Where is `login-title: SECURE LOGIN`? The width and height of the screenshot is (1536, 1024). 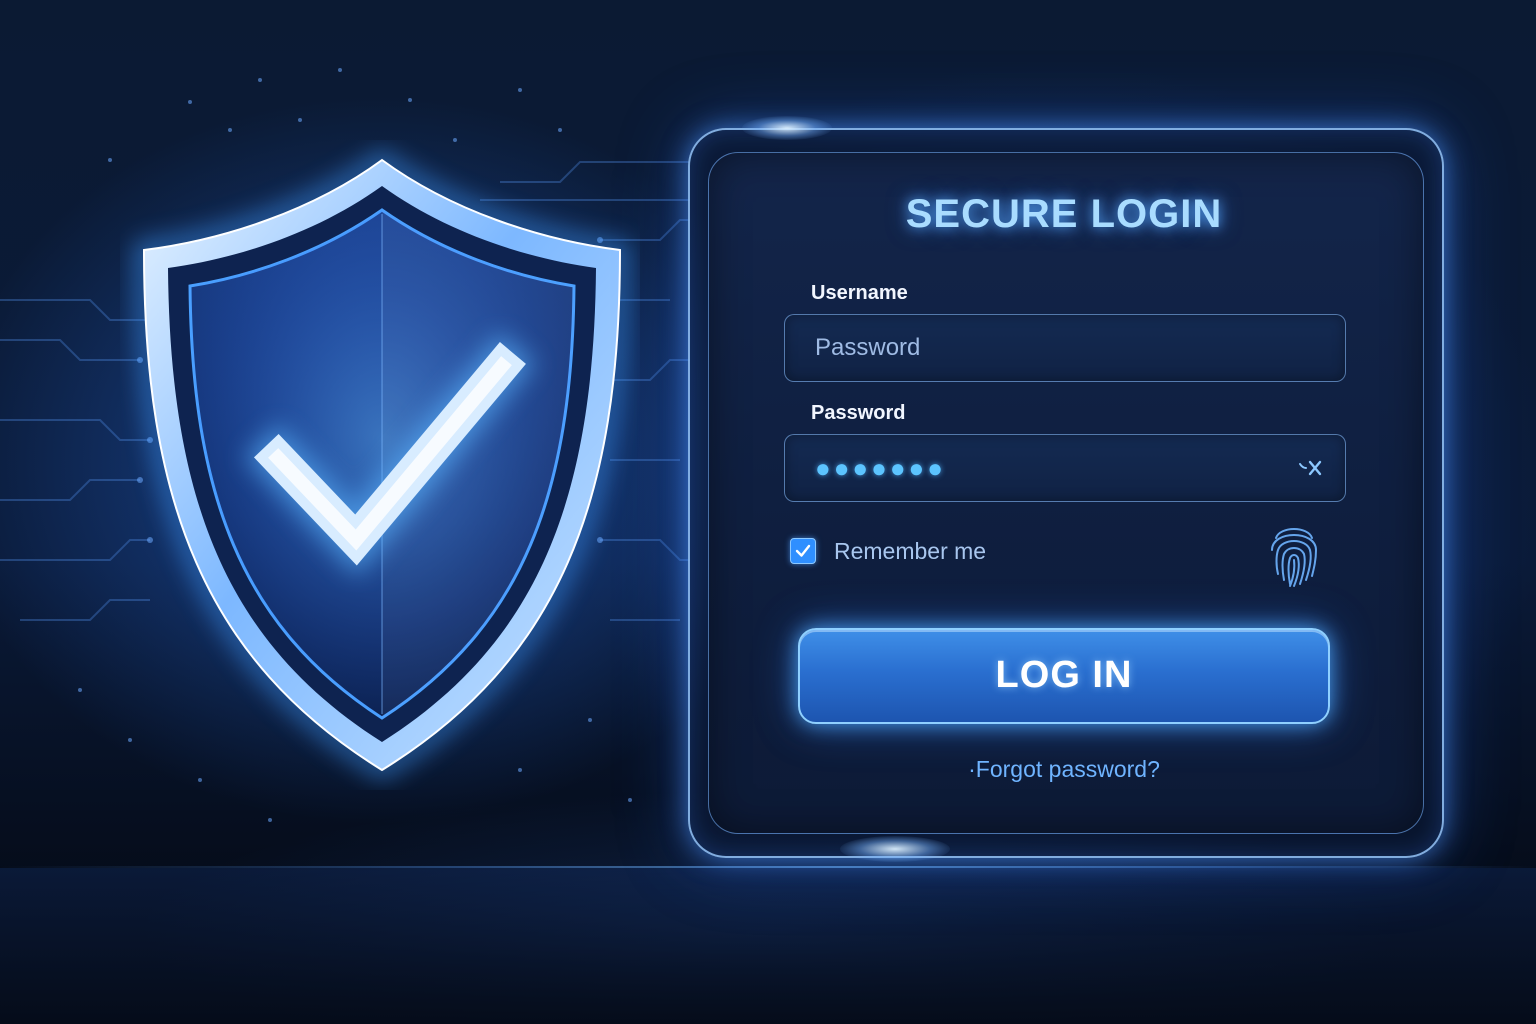 login-title: SECURE LOGIN is located at coordinates (1064, 214).